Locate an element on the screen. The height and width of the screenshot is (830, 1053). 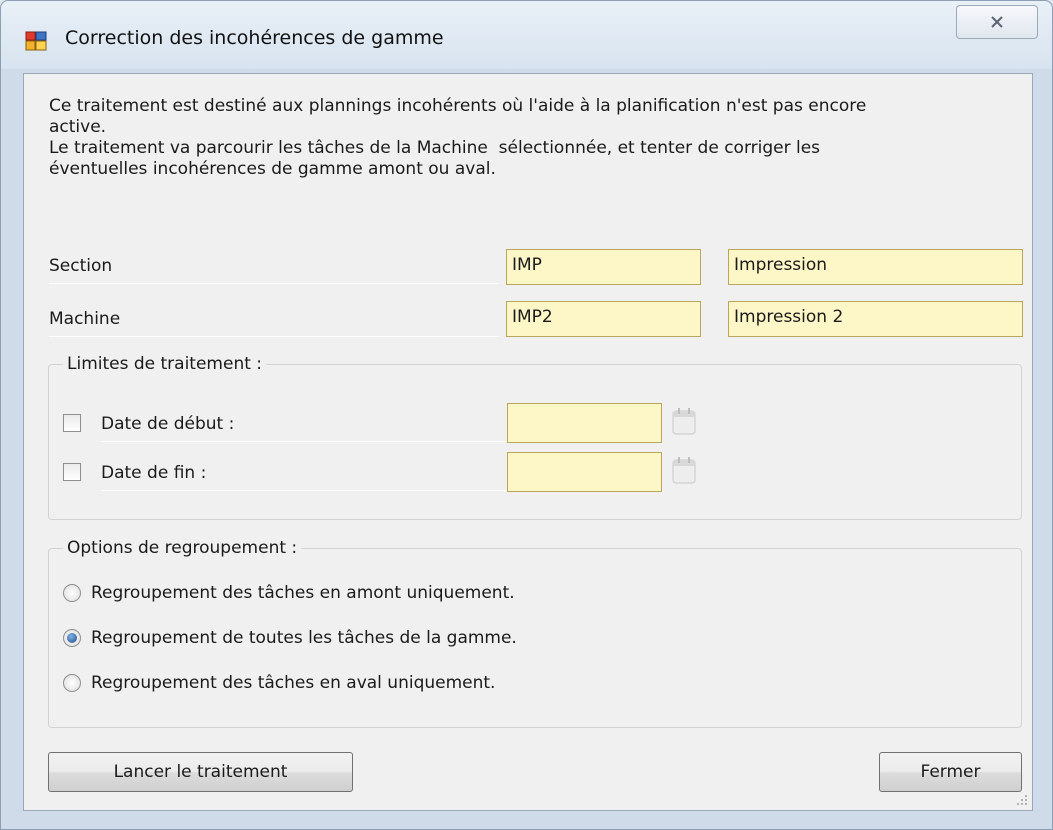
close-window-button is located at coordinates (997, 22).